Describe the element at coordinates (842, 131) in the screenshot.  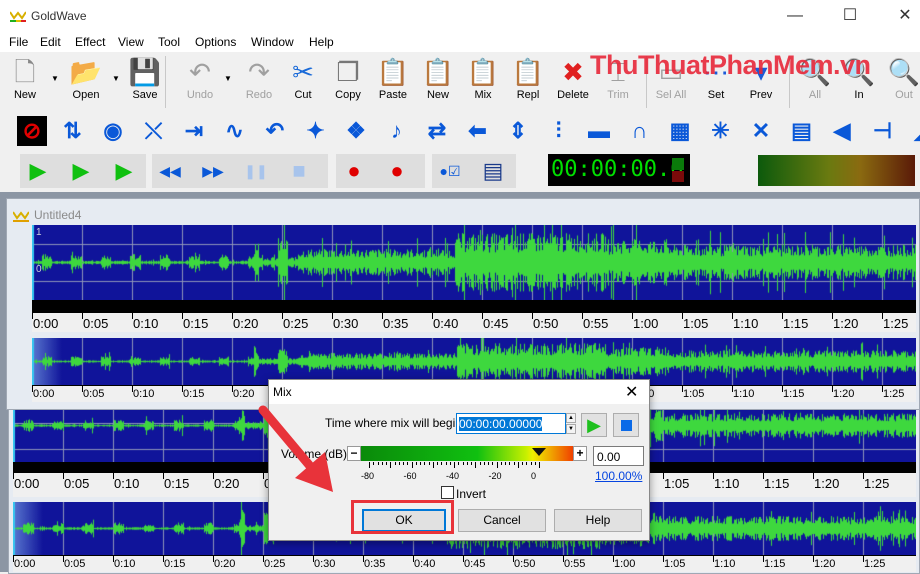
I see `volume-icon: ◀` at that location.